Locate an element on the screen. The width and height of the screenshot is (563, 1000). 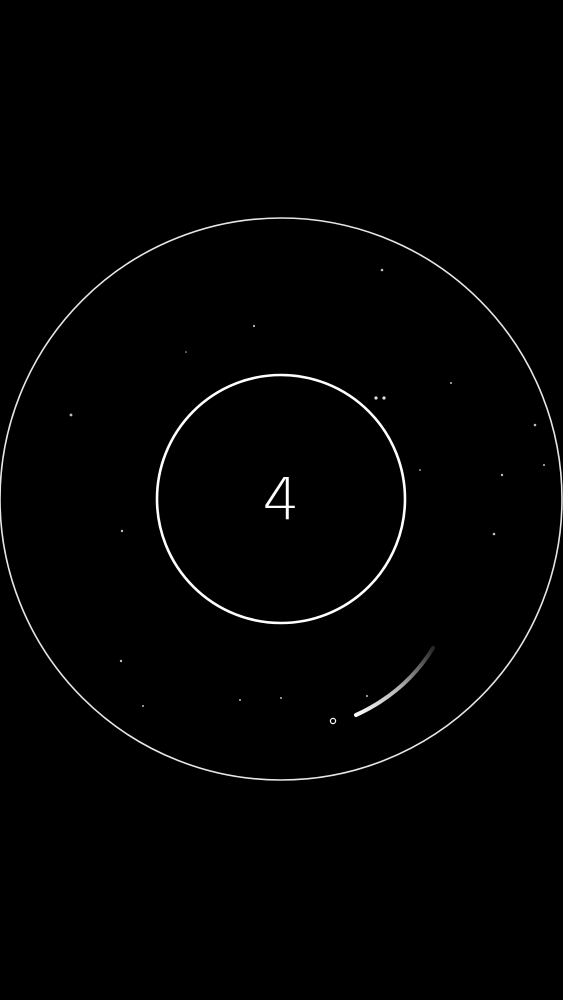
player-comet is located at coordinates (382, 685).